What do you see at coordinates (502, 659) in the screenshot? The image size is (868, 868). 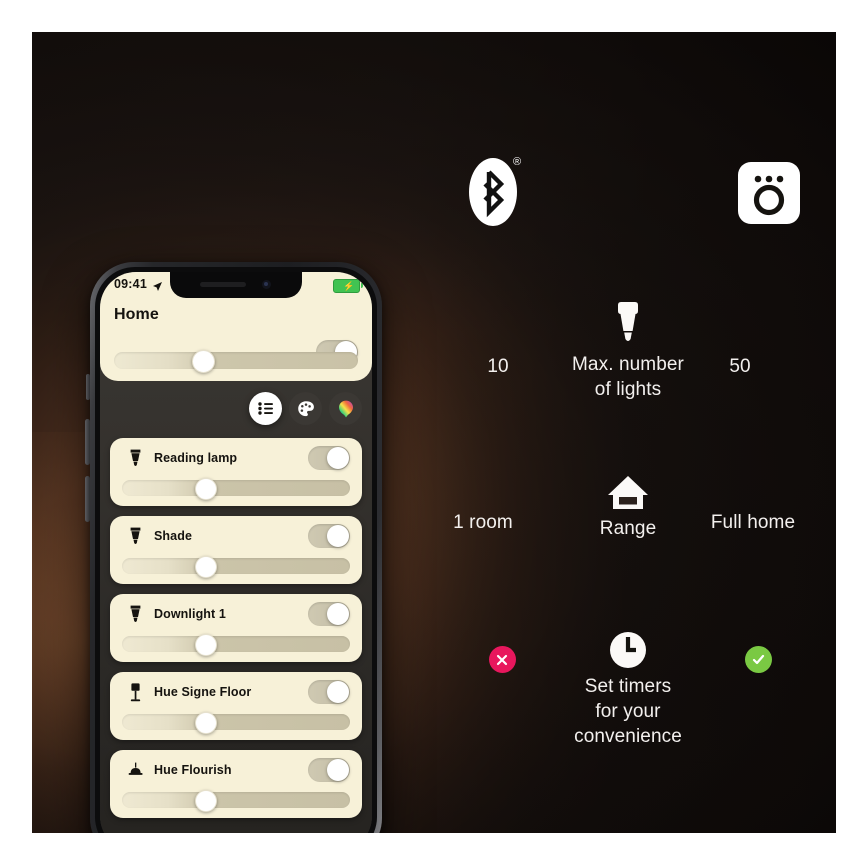 I see `cross-badge-icon` at bounding box center [502, 659].